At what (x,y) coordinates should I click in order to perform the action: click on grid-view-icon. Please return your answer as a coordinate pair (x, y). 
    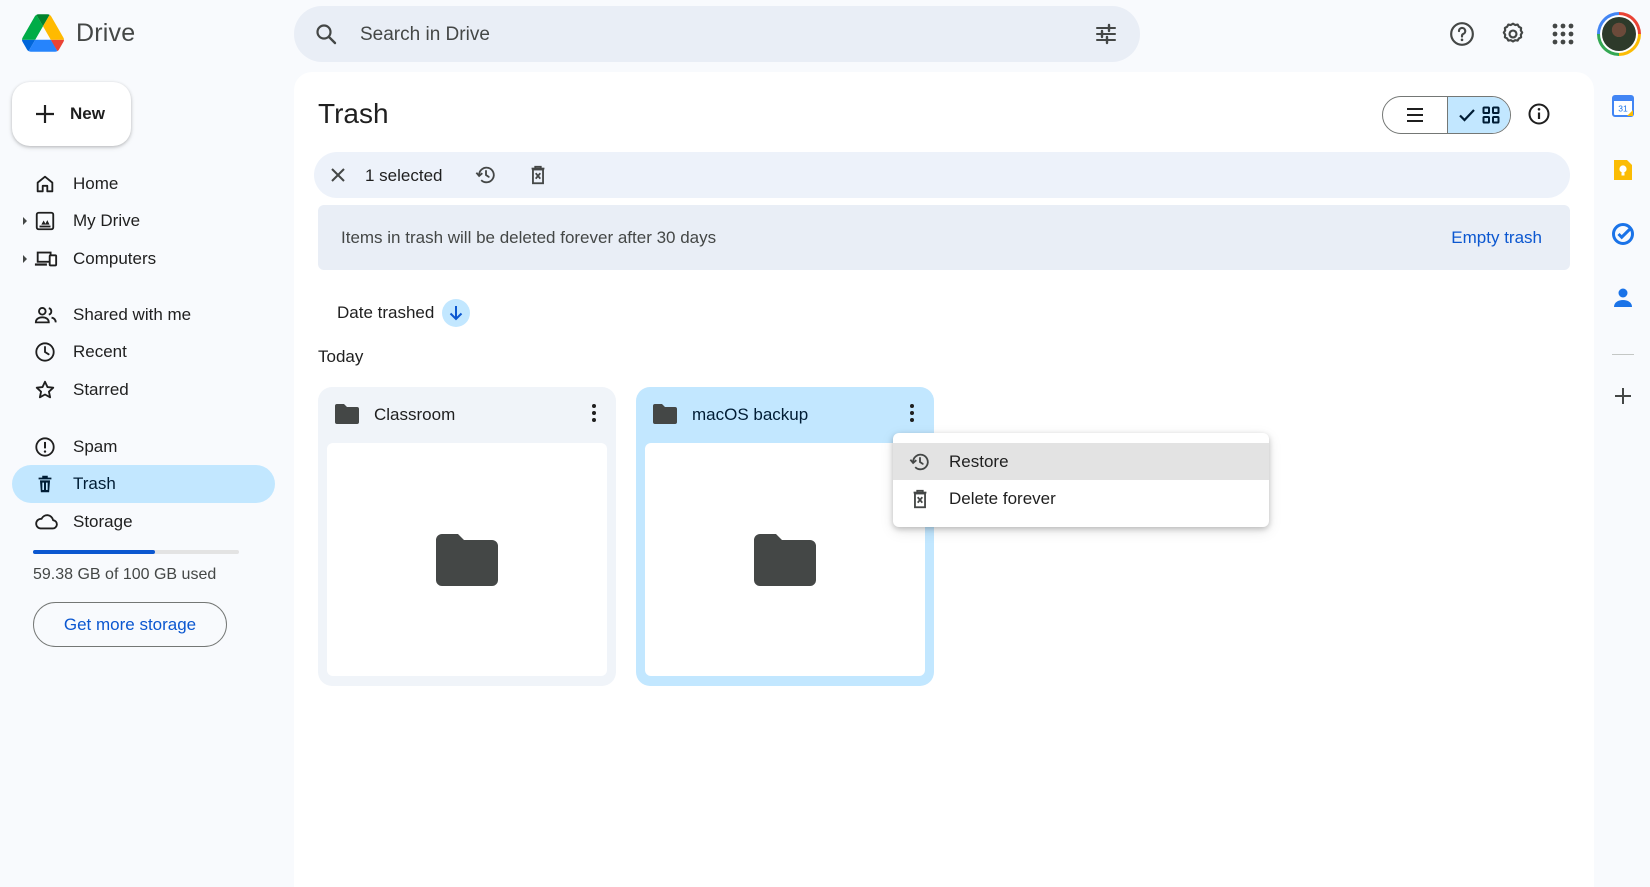
    Looking at the image, I should click on (1491, 115).